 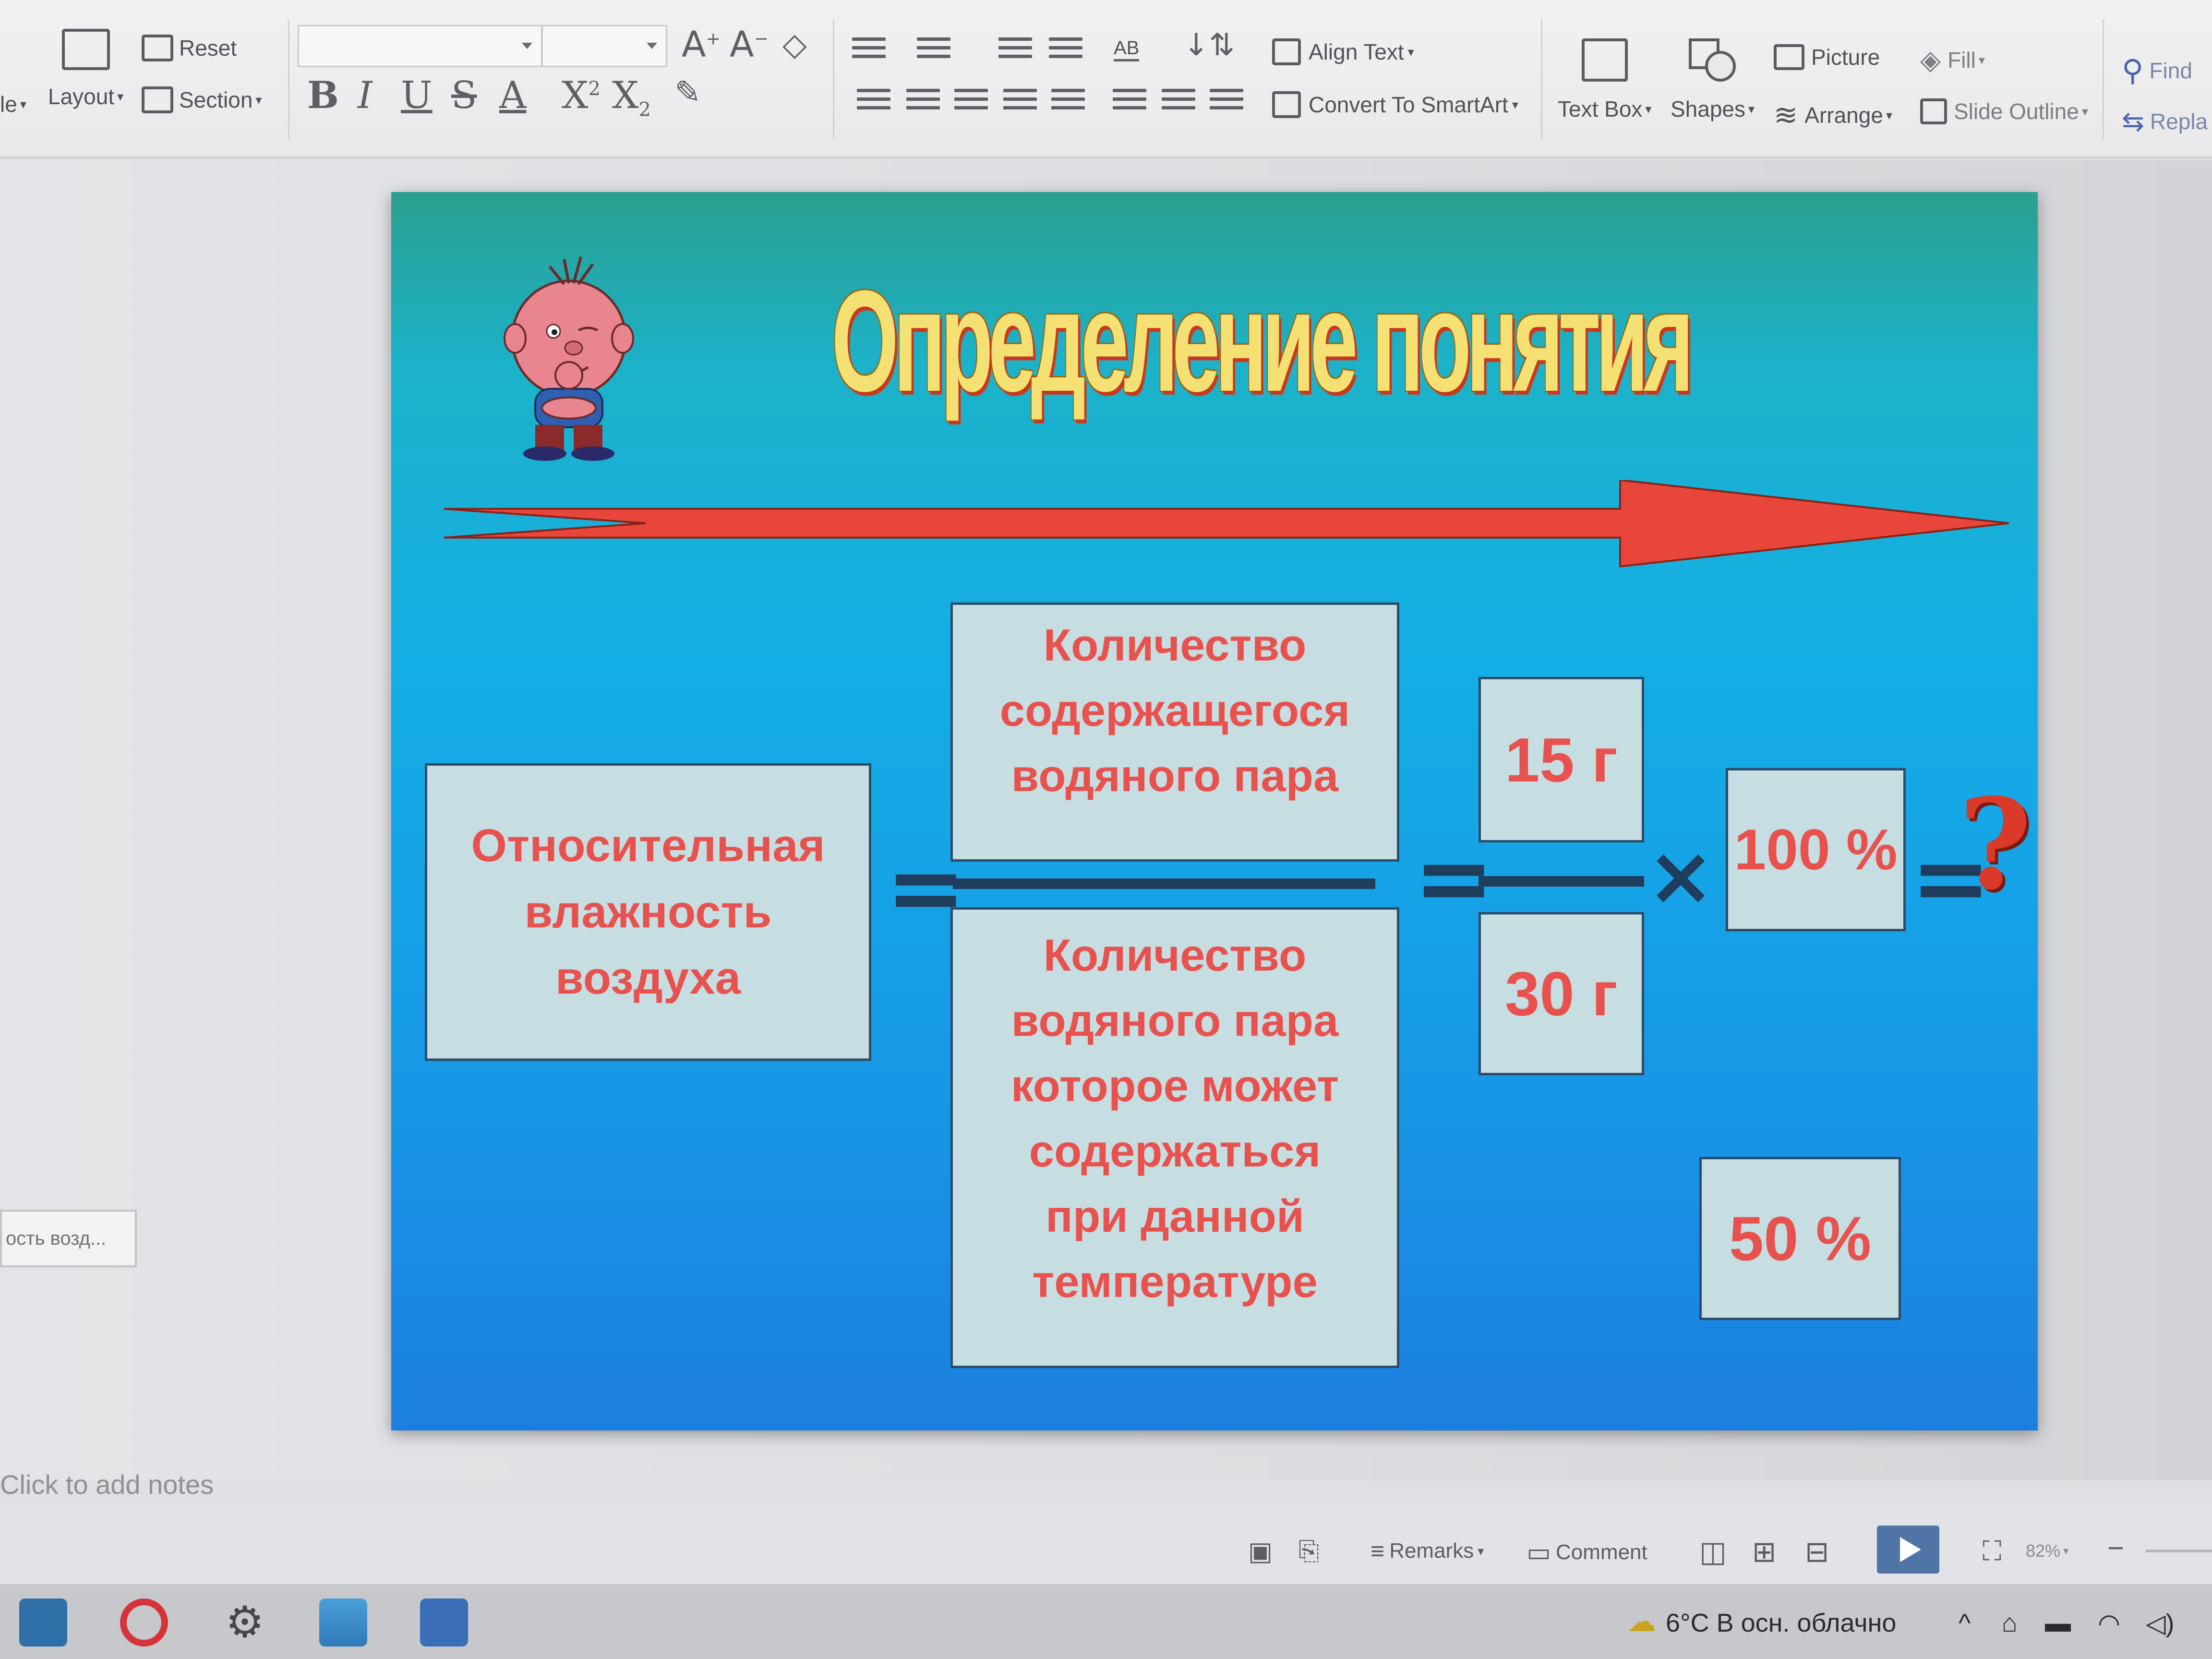 What do you see at coordinates (1816, 849) in the screenshot?
I see `value-100-percent-box: 100 %` at bounding box center [1816, 849].